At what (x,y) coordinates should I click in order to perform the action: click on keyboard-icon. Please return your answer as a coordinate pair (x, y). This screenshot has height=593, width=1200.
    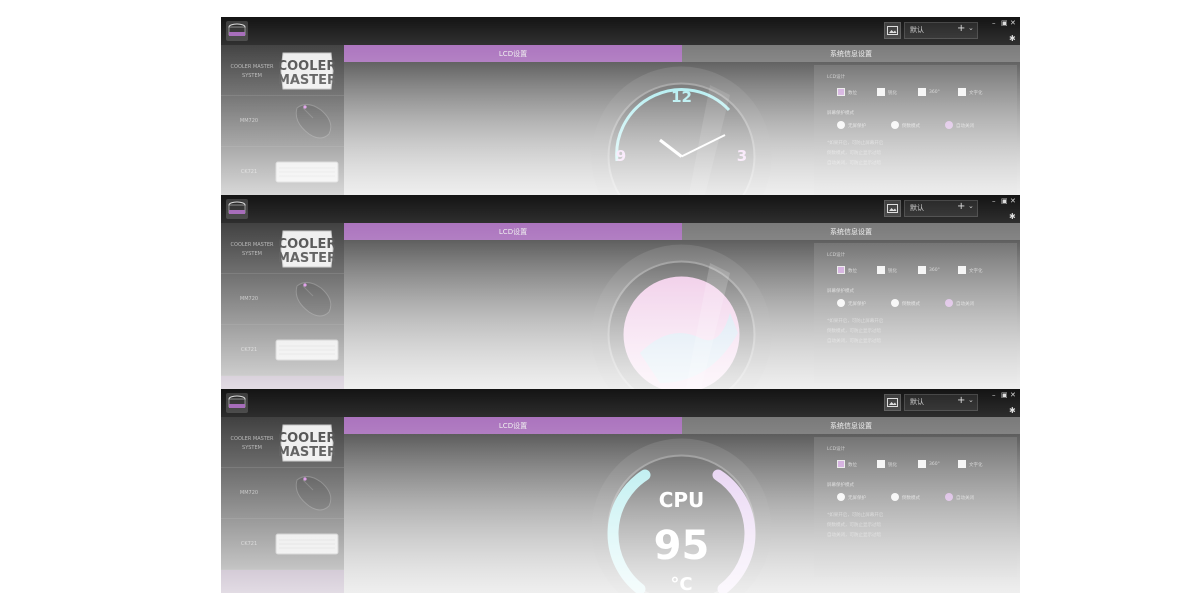
    Looking at the image, I should click on (307, 172).